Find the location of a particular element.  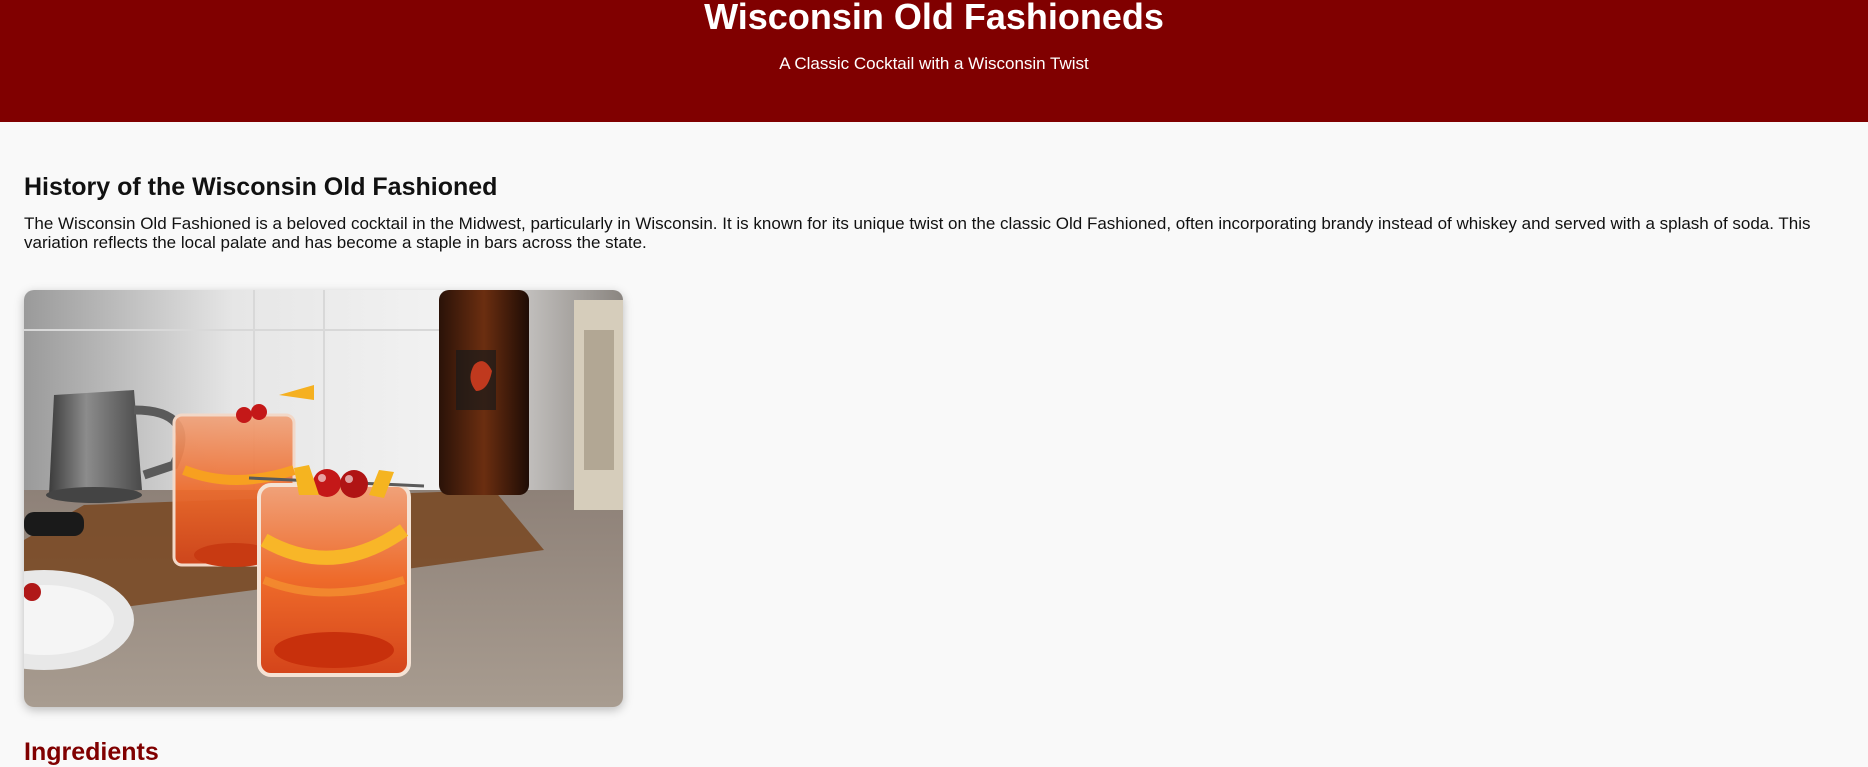

page-title: Wisconsin Old Fashioneds is located at coordinates (934, 18).